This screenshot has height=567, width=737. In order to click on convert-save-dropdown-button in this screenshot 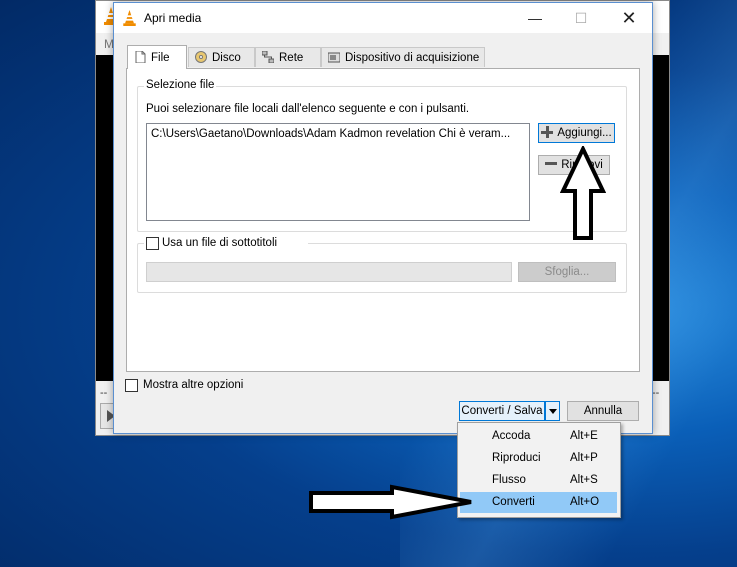, I will do `click(552, 411)`.